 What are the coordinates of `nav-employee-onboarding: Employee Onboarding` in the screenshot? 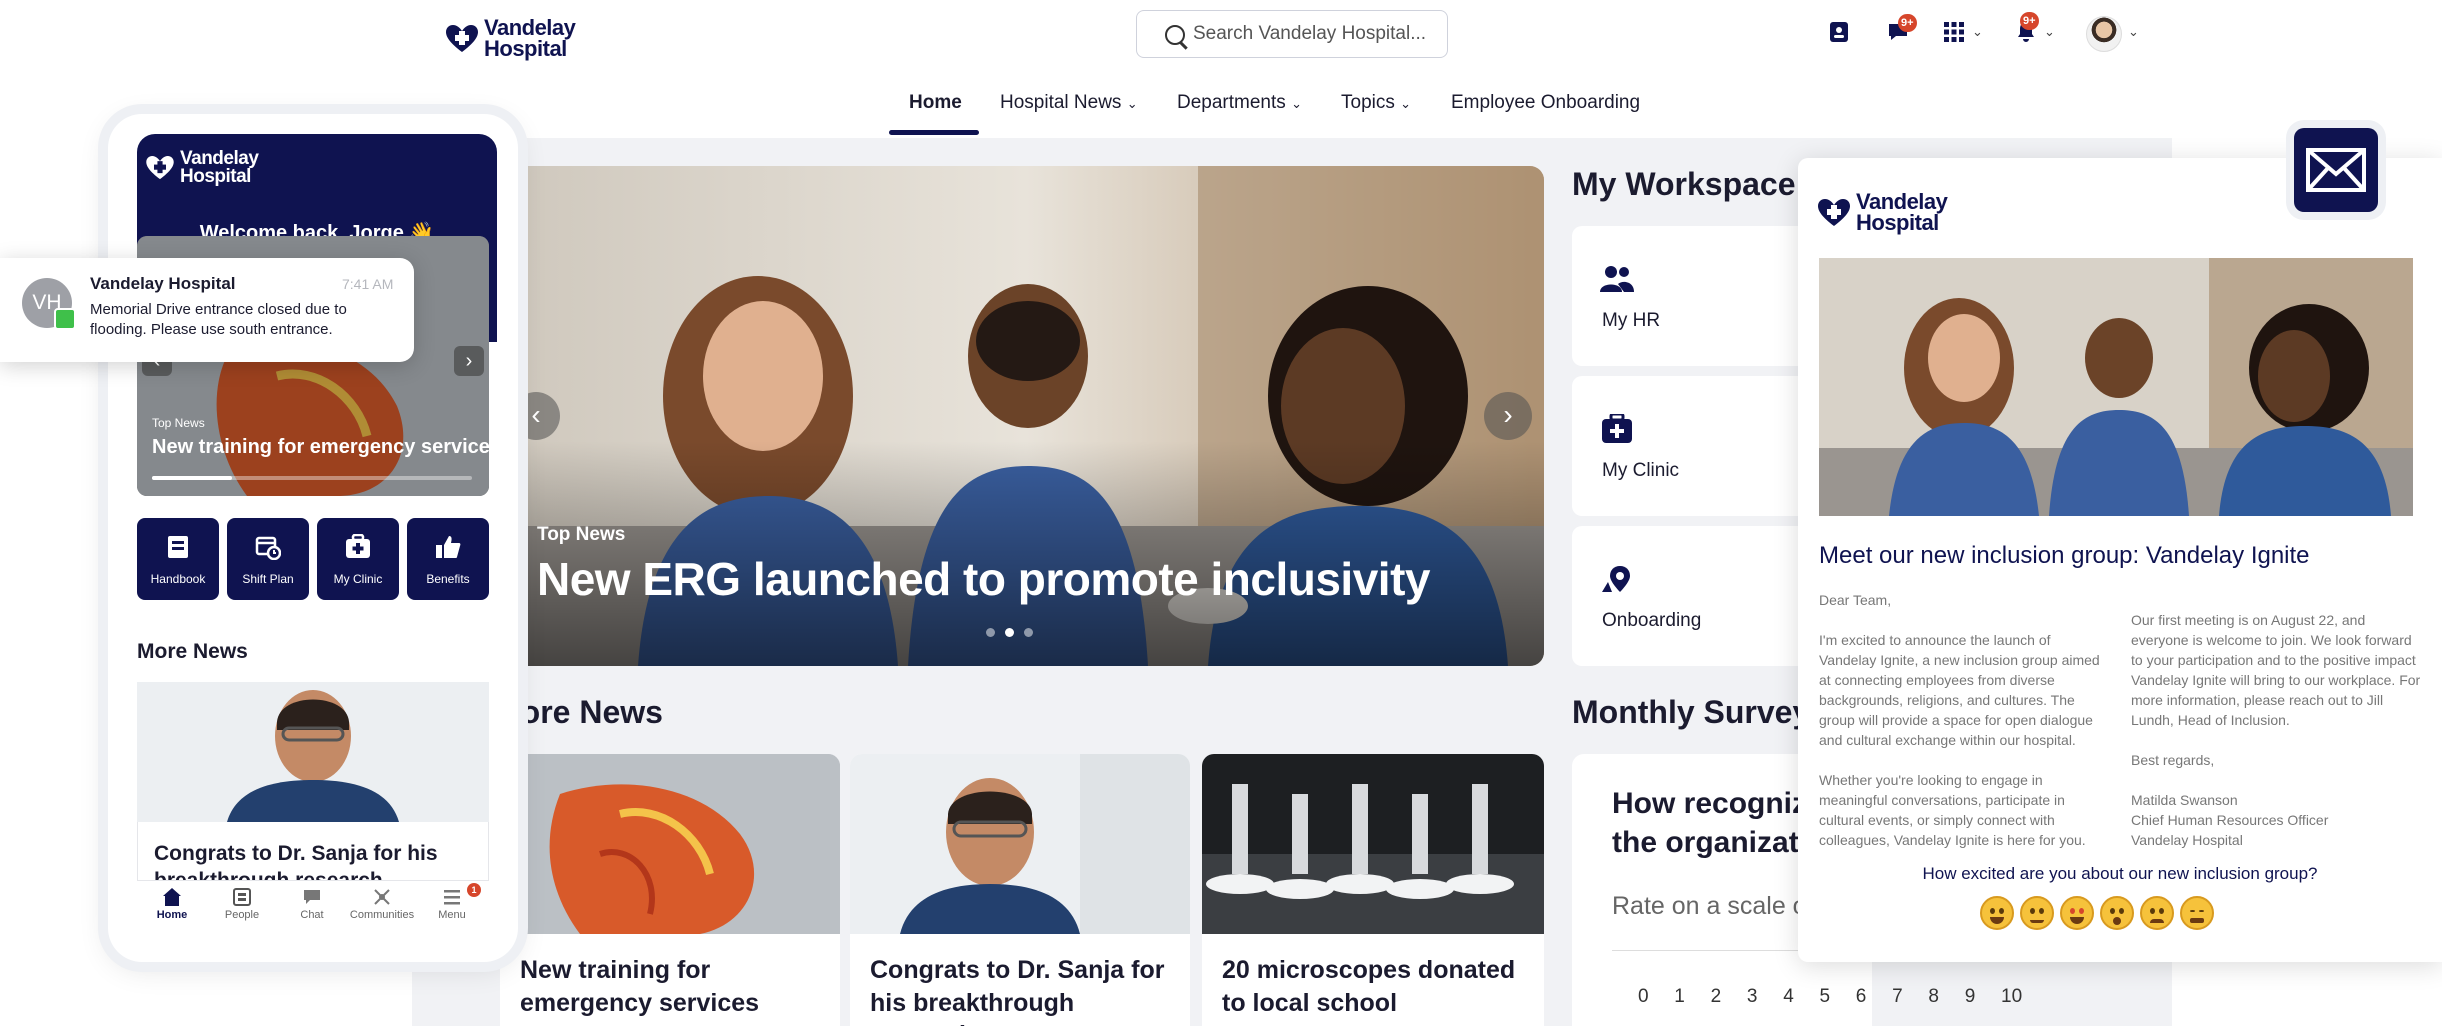 It's located at (1545, 115).